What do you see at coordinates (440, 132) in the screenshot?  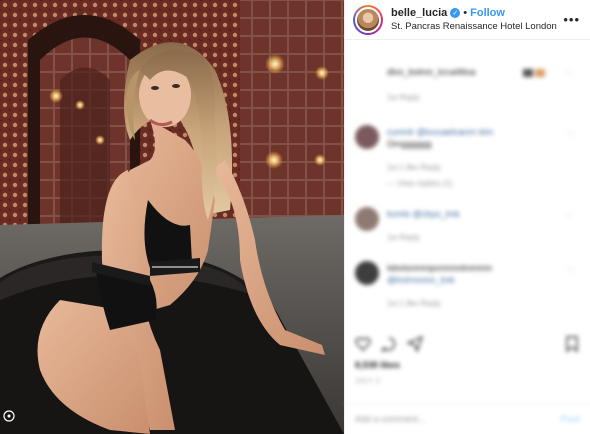 I see `comment-text: cumnlr @luvuaelvanrn kim` at bounding box center [440, 132].